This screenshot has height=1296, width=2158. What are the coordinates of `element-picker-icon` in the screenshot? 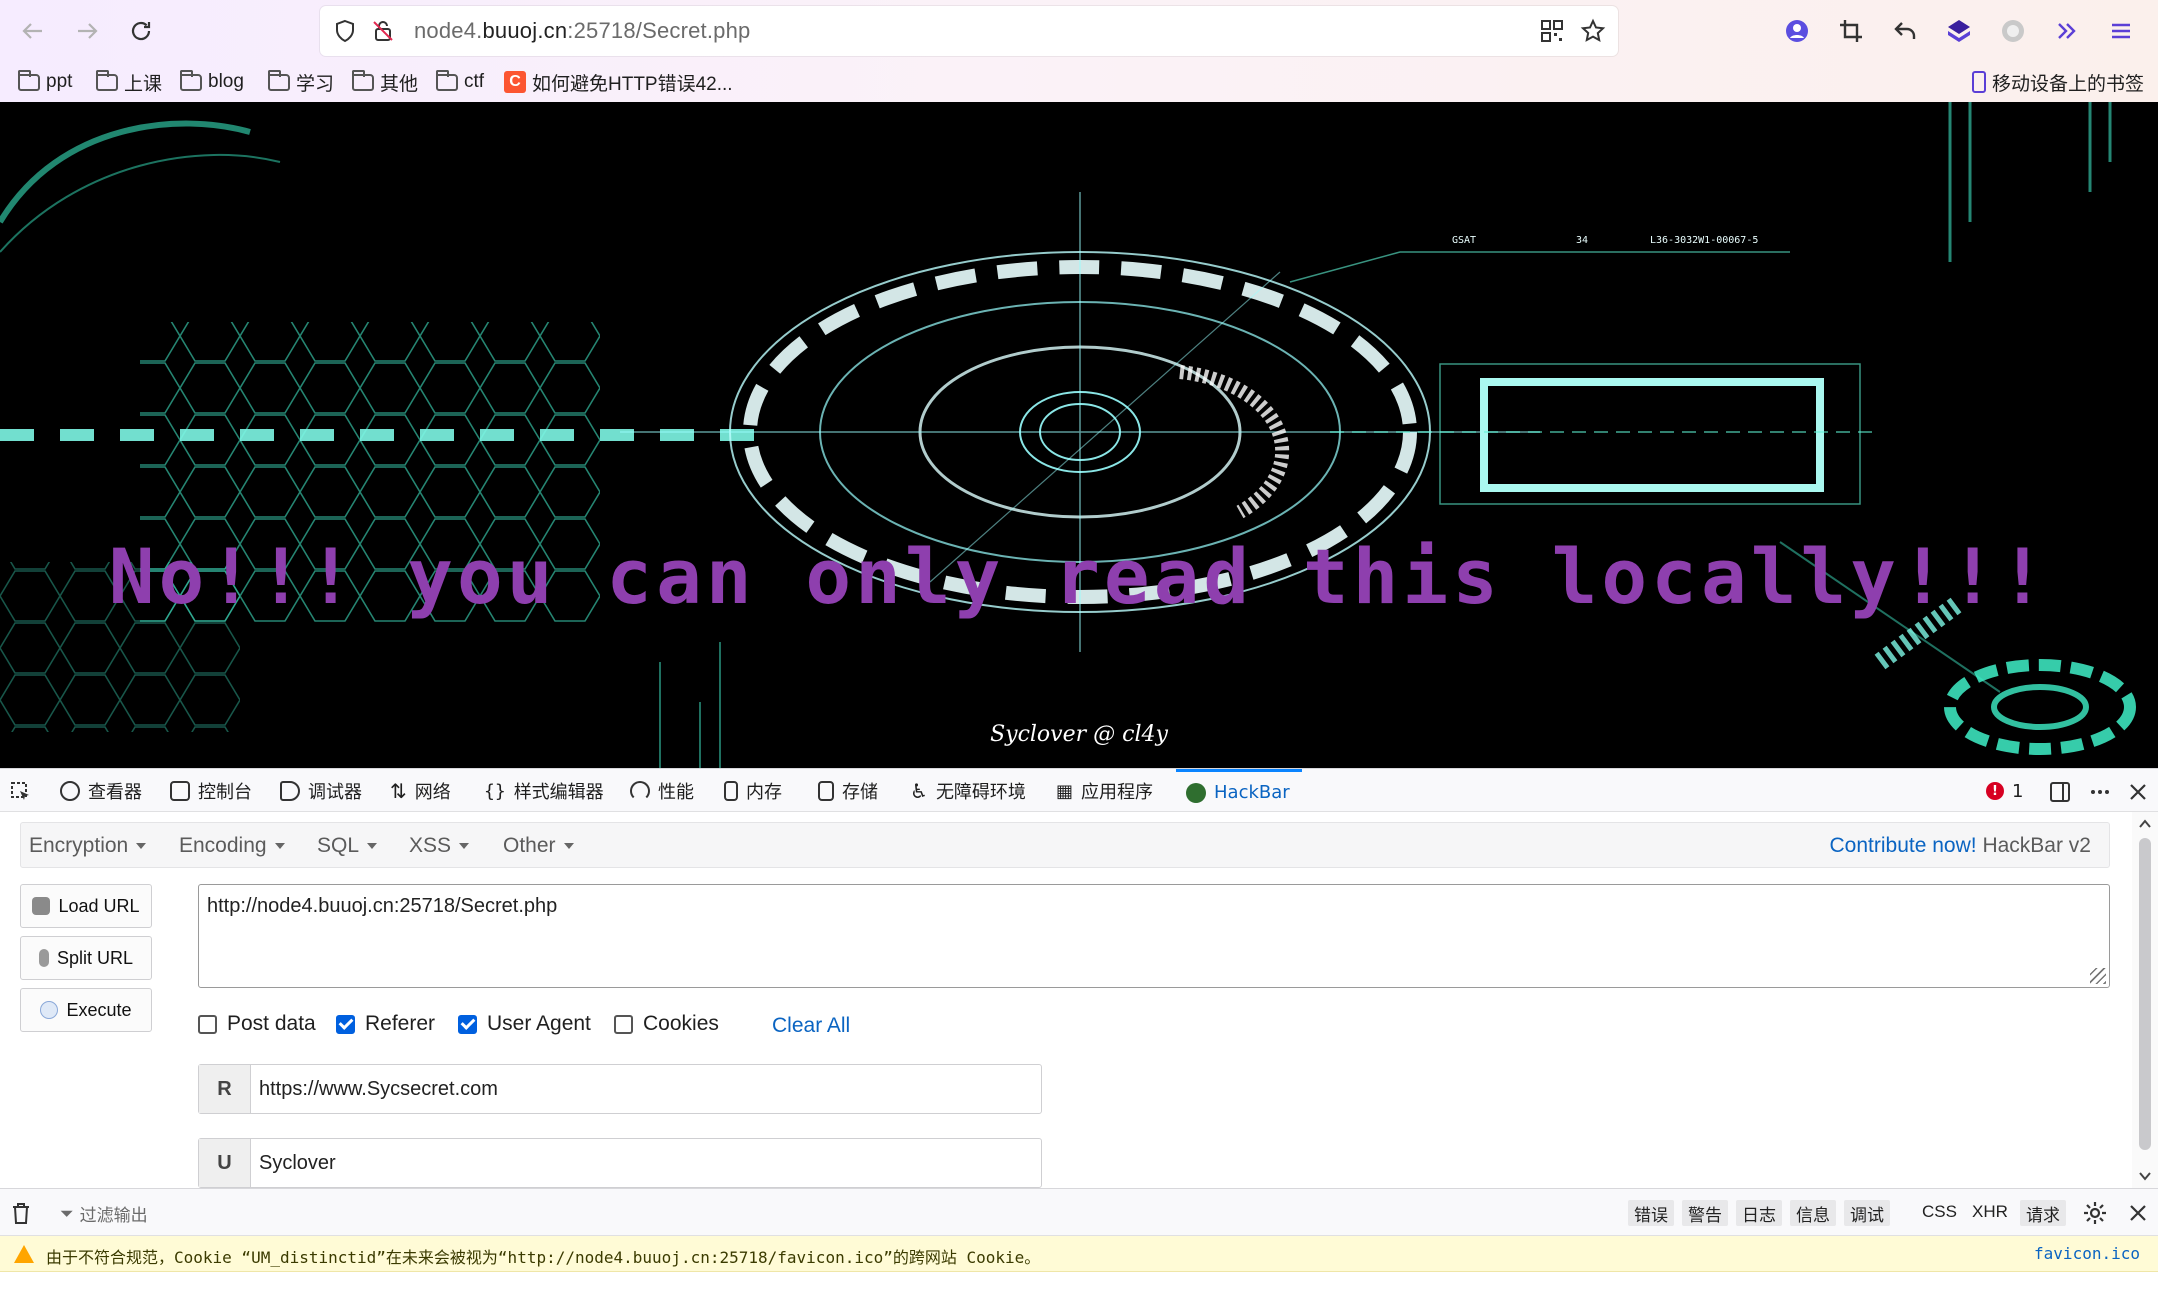 It's located at (21, 792).